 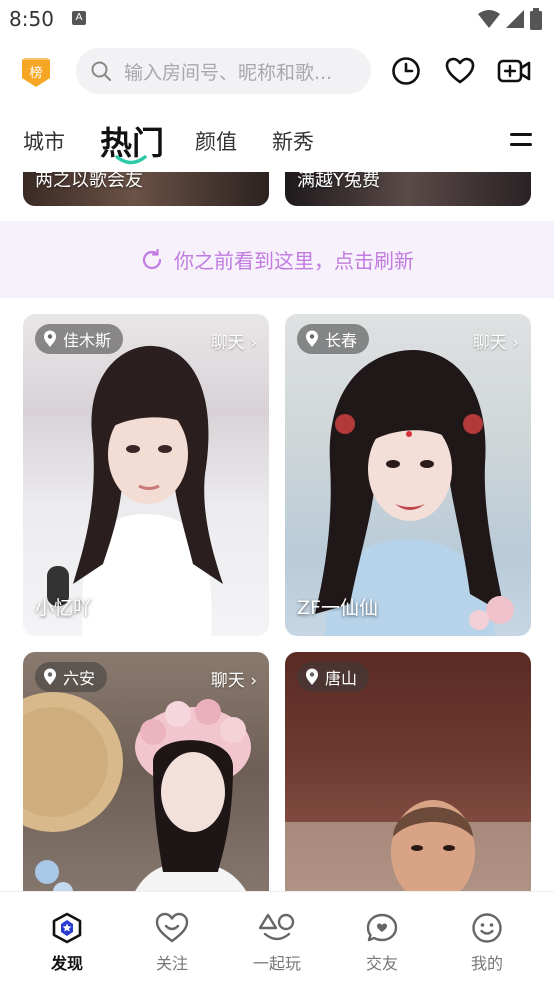 I want to click on previous-card-title: 两之以歌会友, so click(x=89, y=181).